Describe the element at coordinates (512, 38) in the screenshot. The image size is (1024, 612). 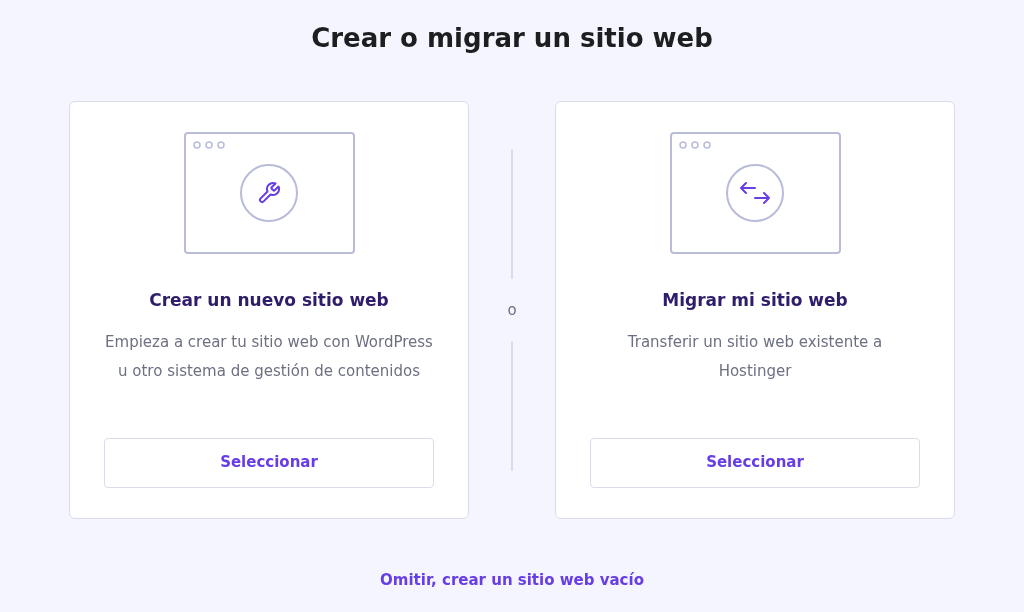
I see `page-title: Crear o migrar un sitio web` at that location.